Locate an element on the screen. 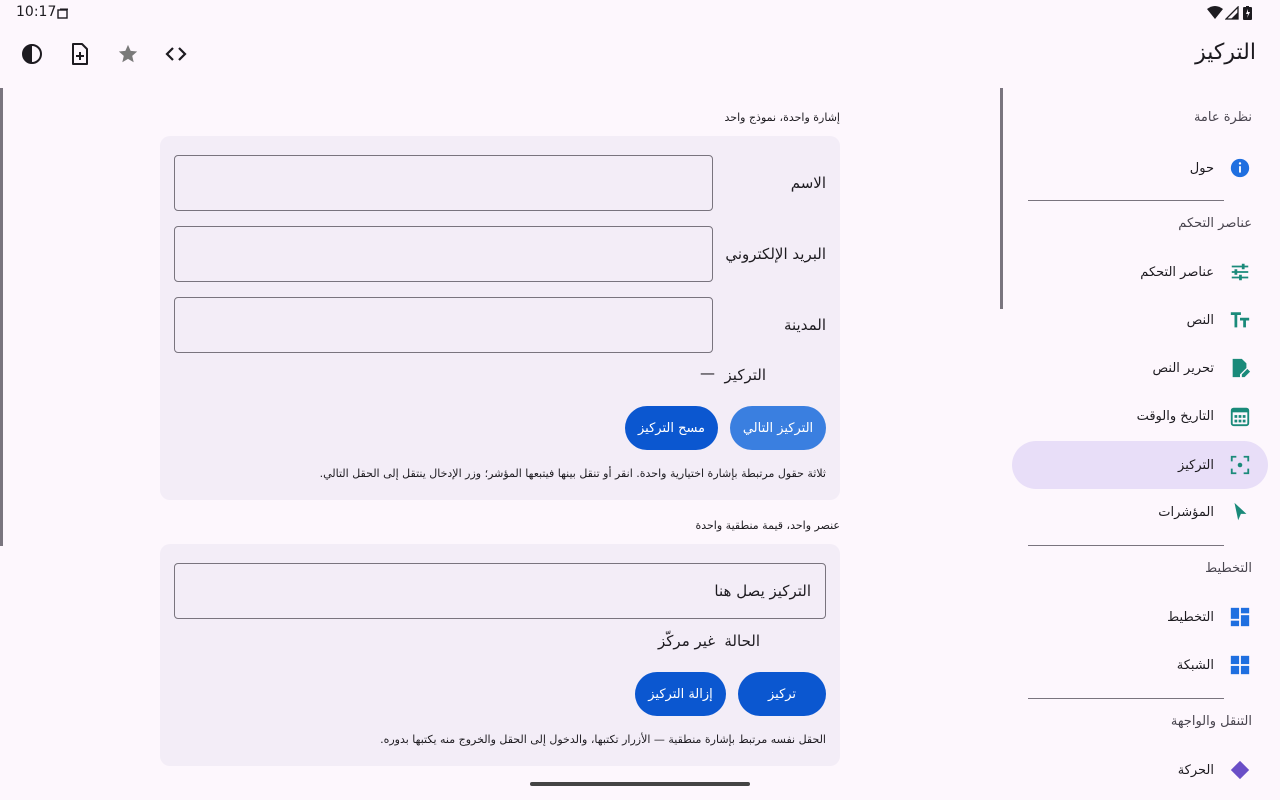 The width and height of the screenshot is (1280, 800). email-label: البريد الإلكتروني is located at coordinates (775, 254).